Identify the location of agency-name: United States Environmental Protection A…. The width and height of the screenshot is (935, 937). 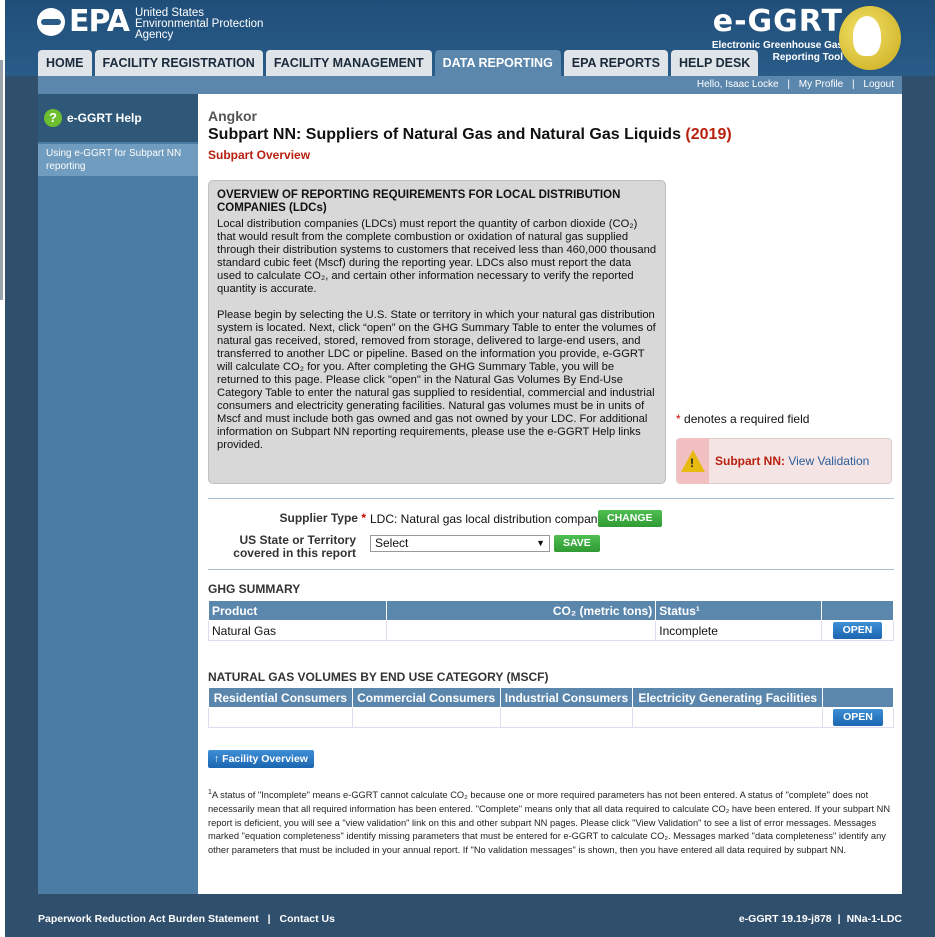
(198, 24).